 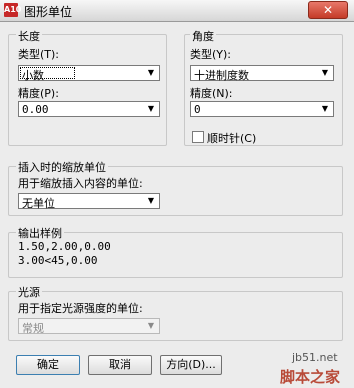 What do you see at coordinates (40, 233) in the screenshot?
I see `sample-output-title: 输出样例` at bounding box center [40, 233].